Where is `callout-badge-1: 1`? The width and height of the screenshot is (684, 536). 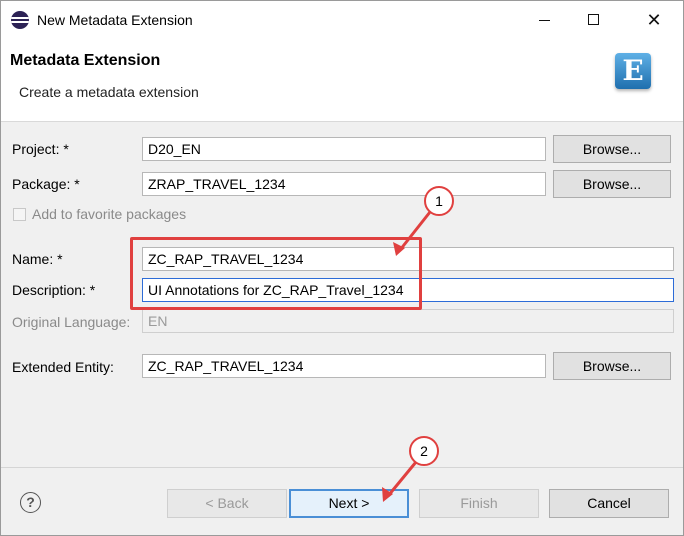
callout-badge-1: 1 is located at coordinates (439, 201).